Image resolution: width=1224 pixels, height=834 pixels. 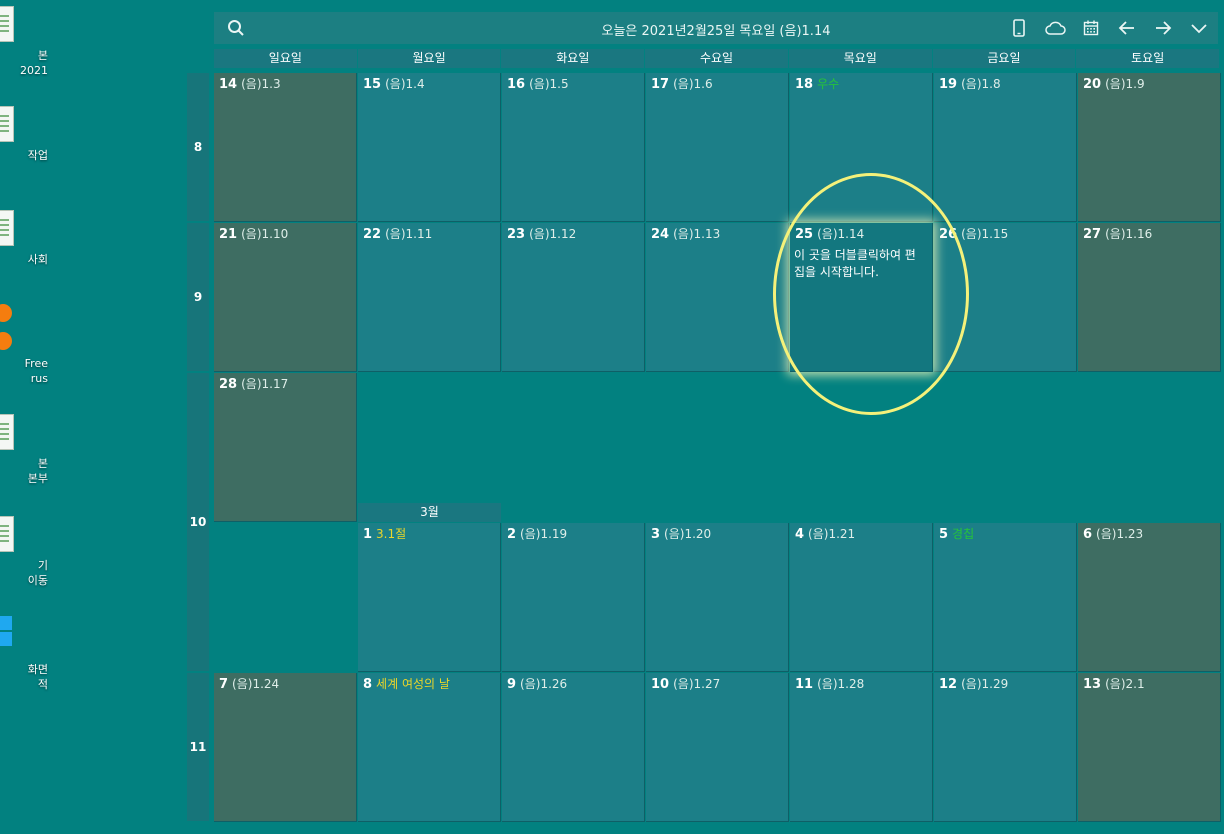 What do you see at coordinates (1055, 28) in the screenshot?
I see `cloud-icon` at bounding box center [1055, 28].